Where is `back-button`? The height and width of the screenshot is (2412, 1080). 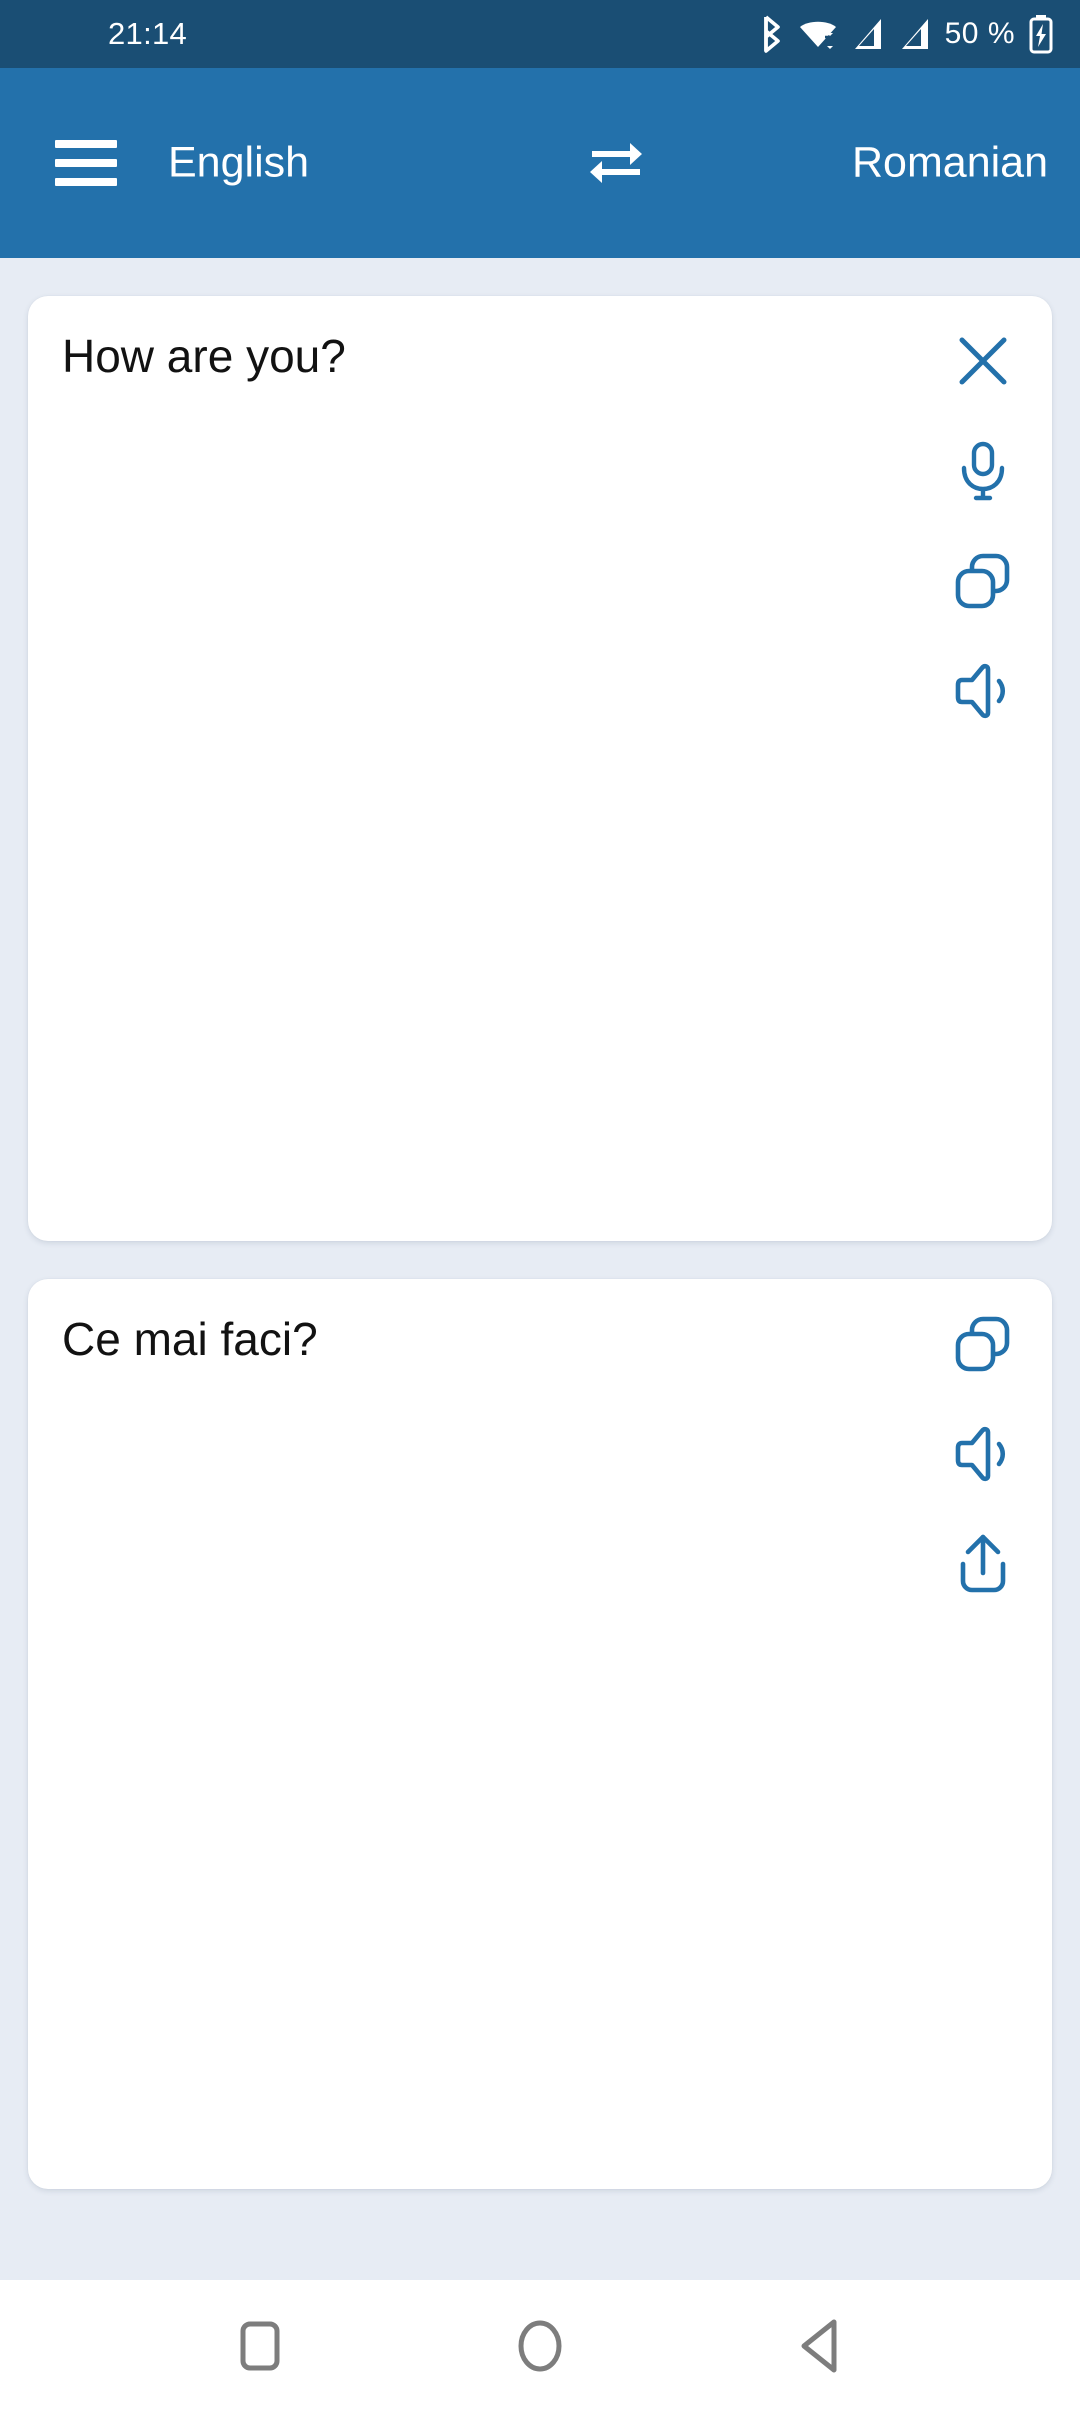
back-button is located at coordinates (820, 2346).